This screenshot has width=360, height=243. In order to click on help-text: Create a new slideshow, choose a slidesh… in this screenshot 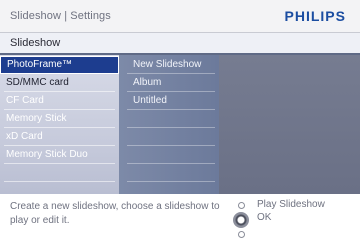, I will do `click(115, 213)`.